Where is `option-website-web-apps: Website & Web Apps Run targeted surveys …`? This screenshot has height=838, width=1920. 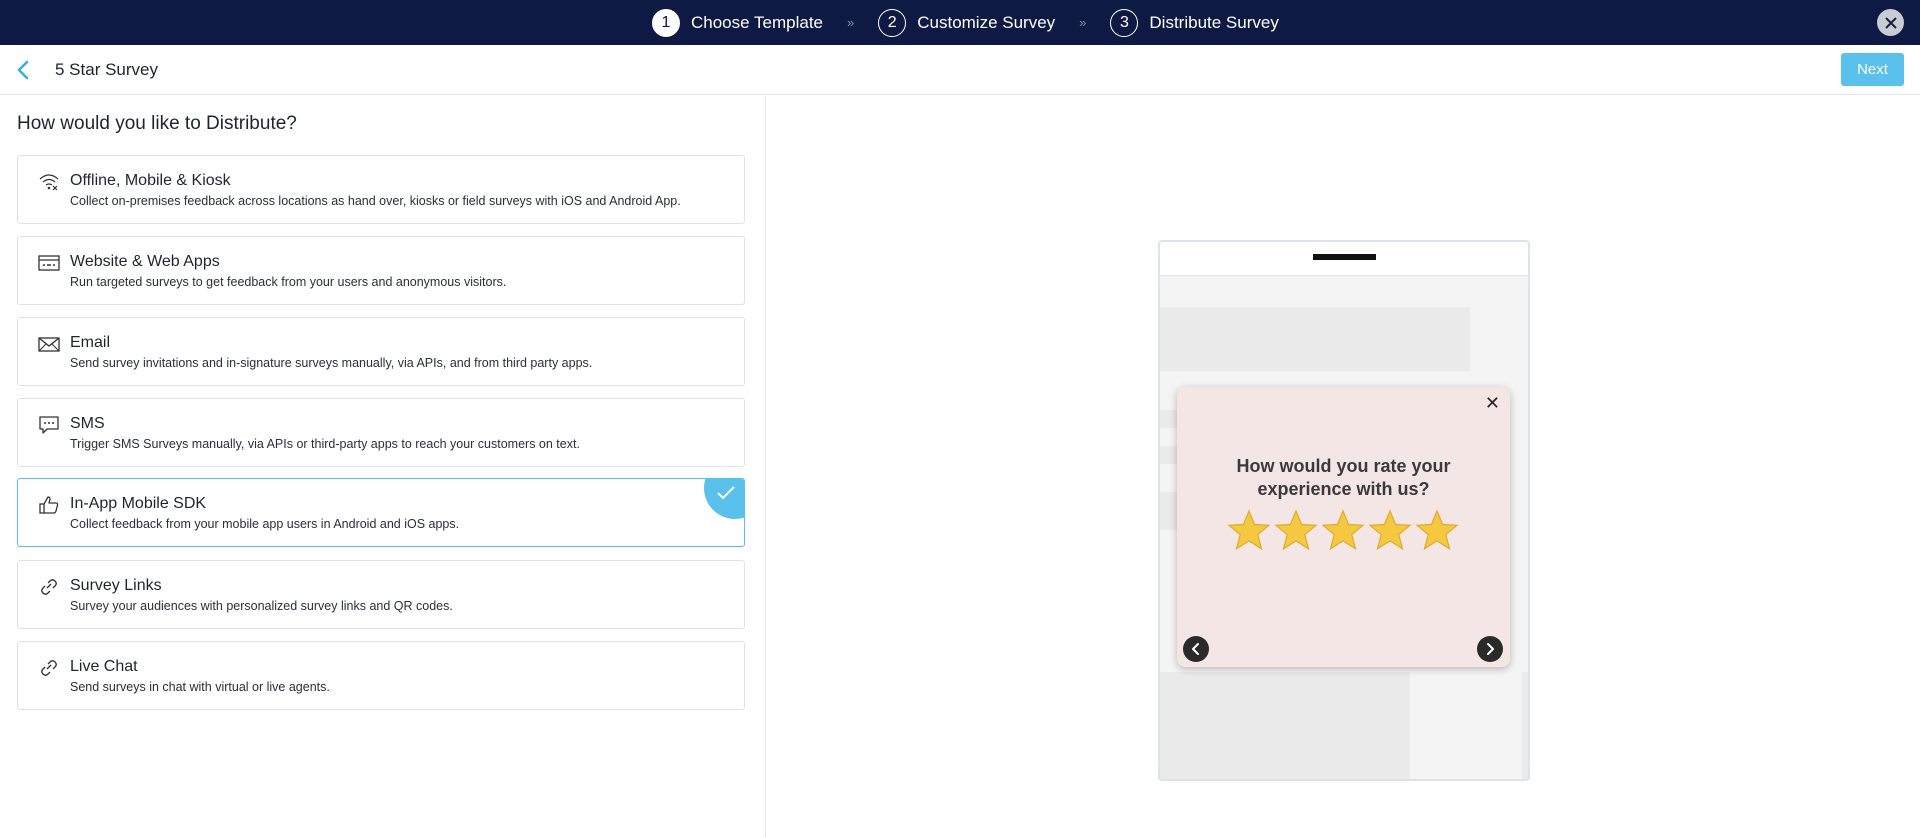
option-website-web-apps: Website & Web Apps Run targeted surveys … is located at coordinates (381, 270).